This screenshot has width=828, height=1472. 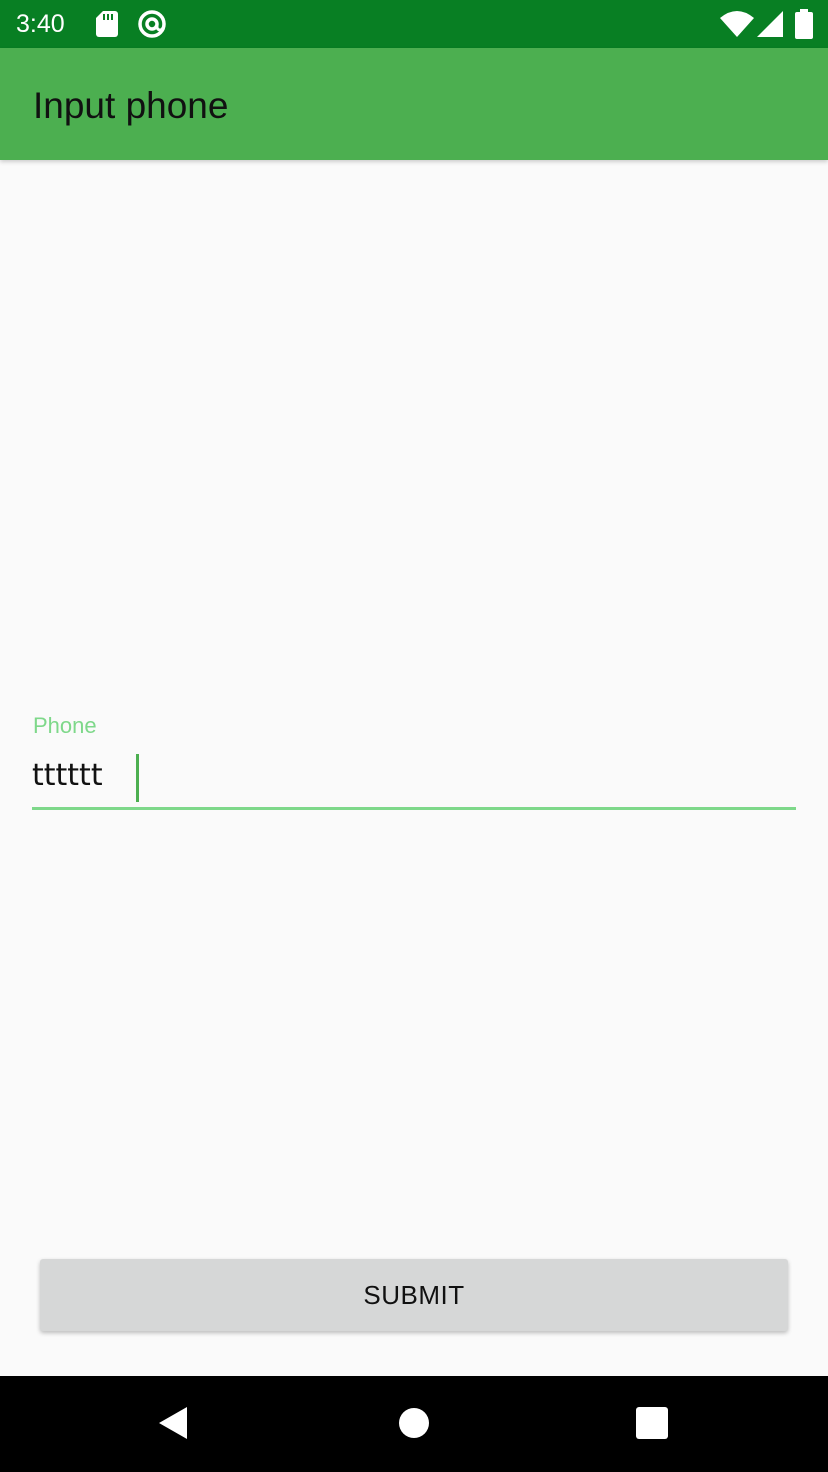 I want to click on status-time: 3:40, so click(x=40, y=24).